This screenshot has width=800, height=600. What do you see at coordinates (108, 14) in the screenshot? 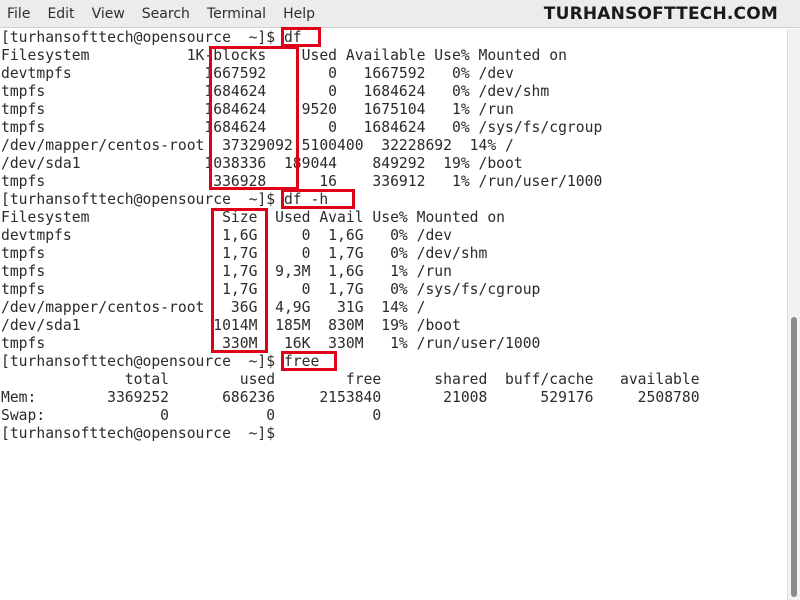
I see `menu-view: View` at bounding box center [108, 14].